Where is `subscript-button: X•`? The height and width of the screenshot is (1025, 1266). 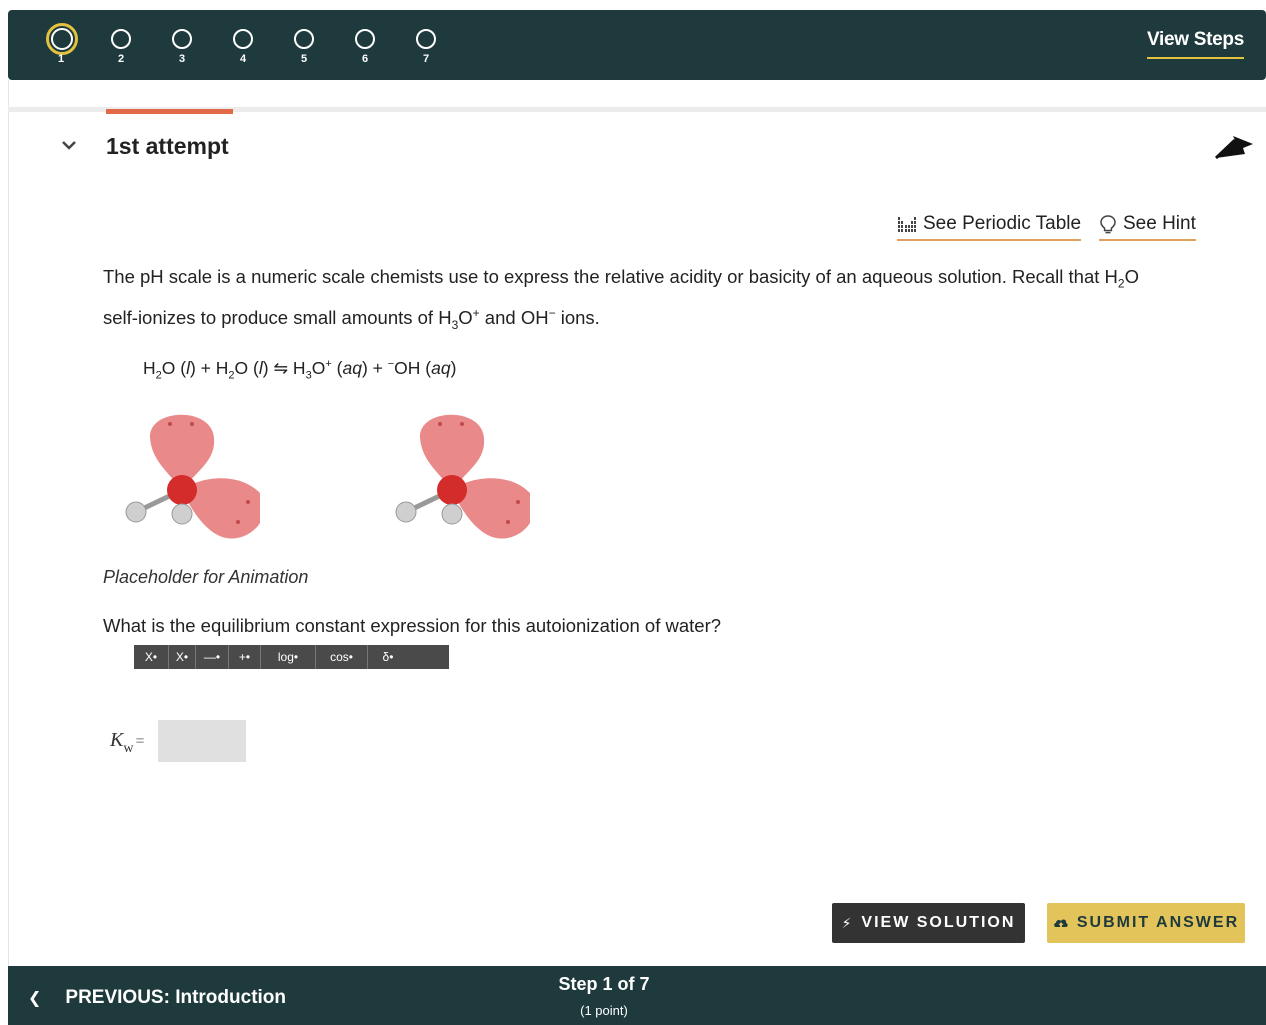 subscript-button: X• is located at coordinates (182, 657).